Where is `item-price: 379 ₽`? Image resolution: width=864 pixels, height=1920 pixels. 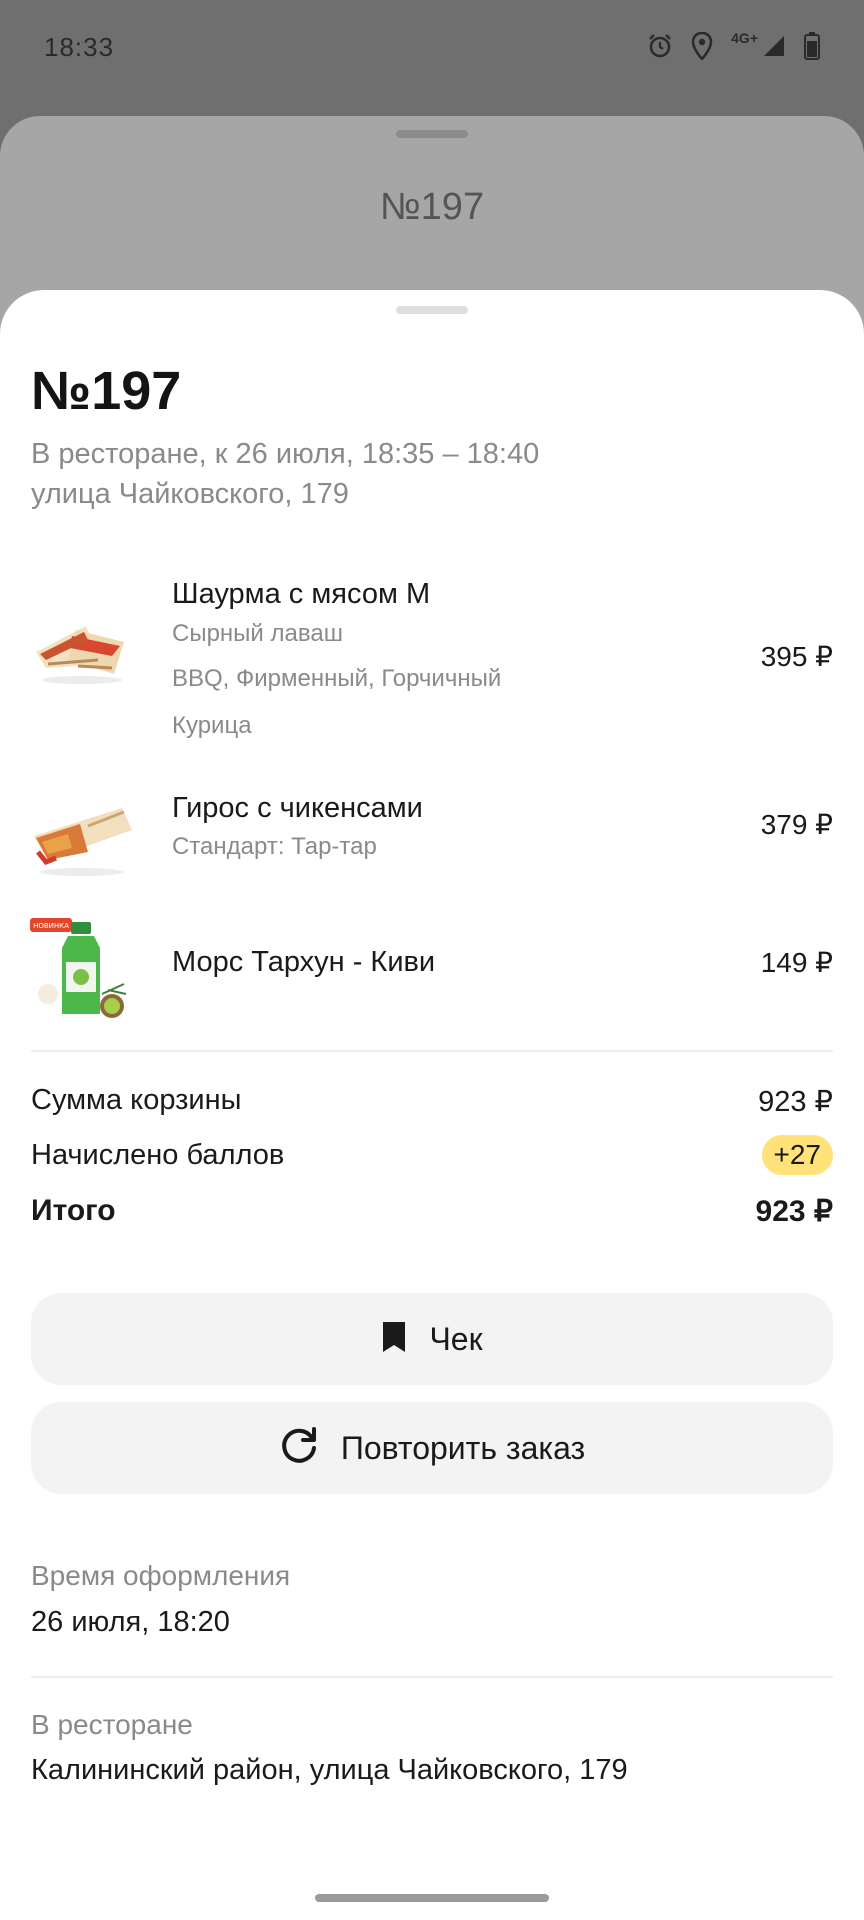 item-price: 379 ₽ is located at coordinates (796, 824).